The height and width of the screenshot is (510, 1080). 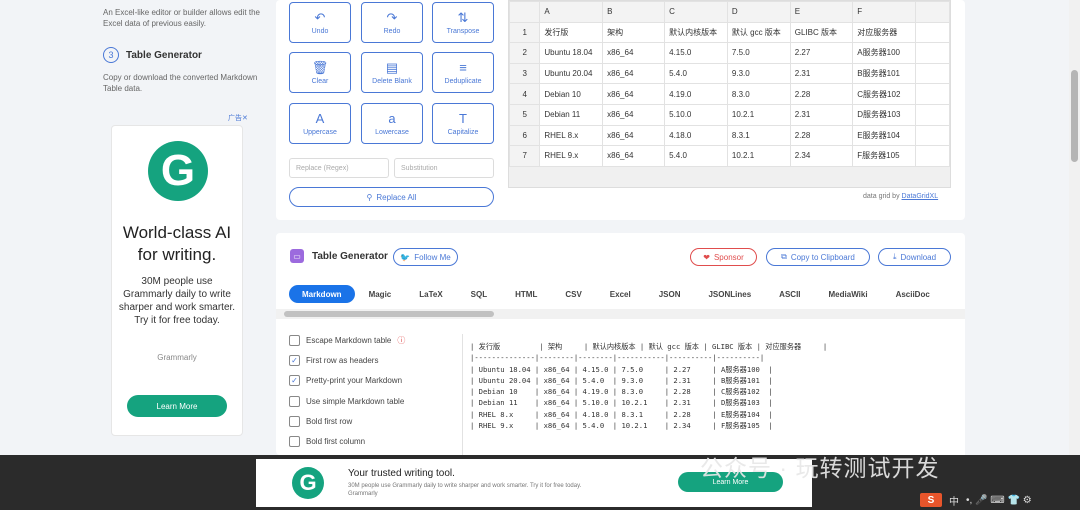 What do you see at coordinates (758, 32) in the screenshot?
I see `grid-cell: 默认 gcc 版本` at bounding box center [758, 32].